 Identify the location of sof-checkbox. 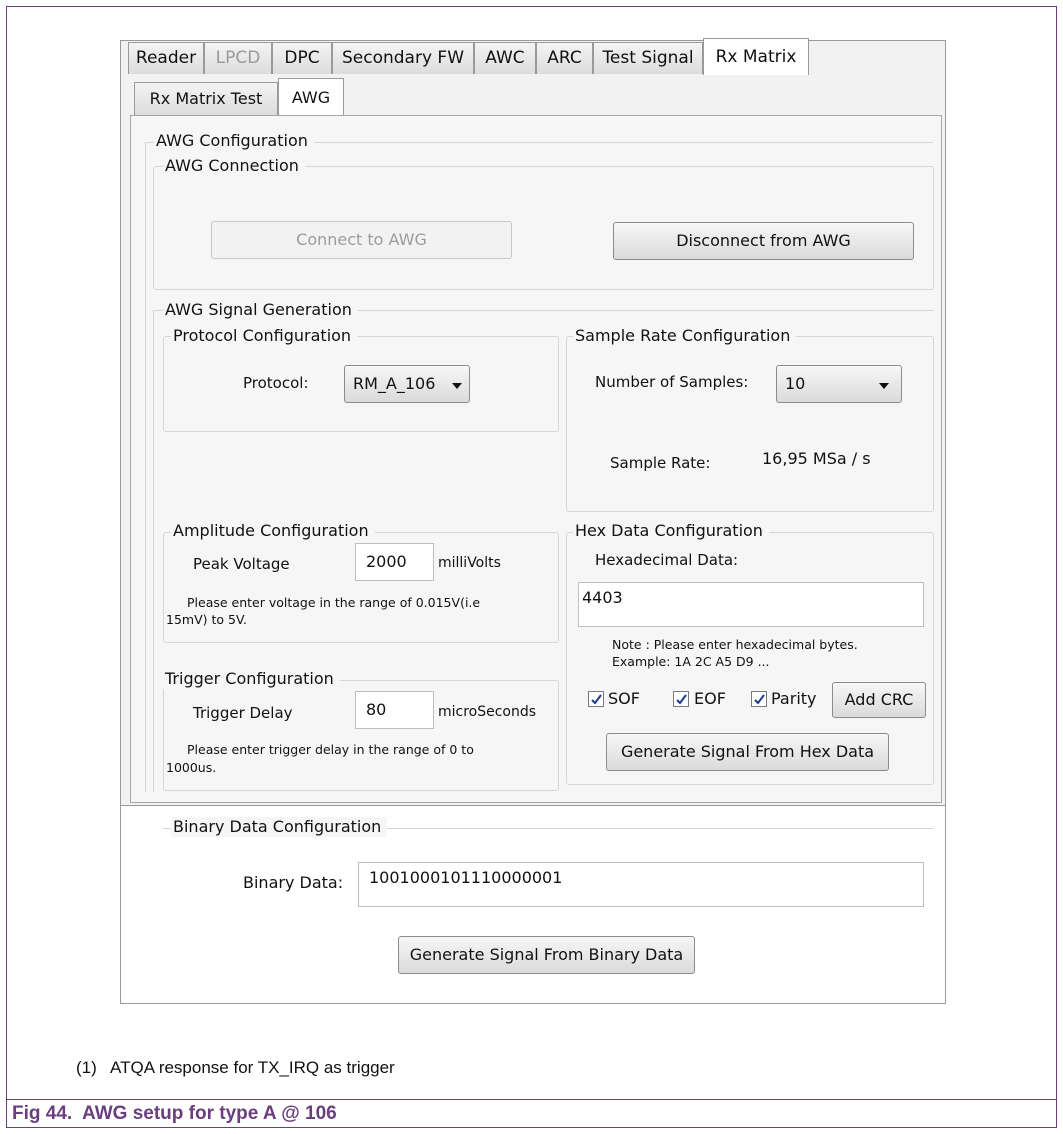
(596, 699).